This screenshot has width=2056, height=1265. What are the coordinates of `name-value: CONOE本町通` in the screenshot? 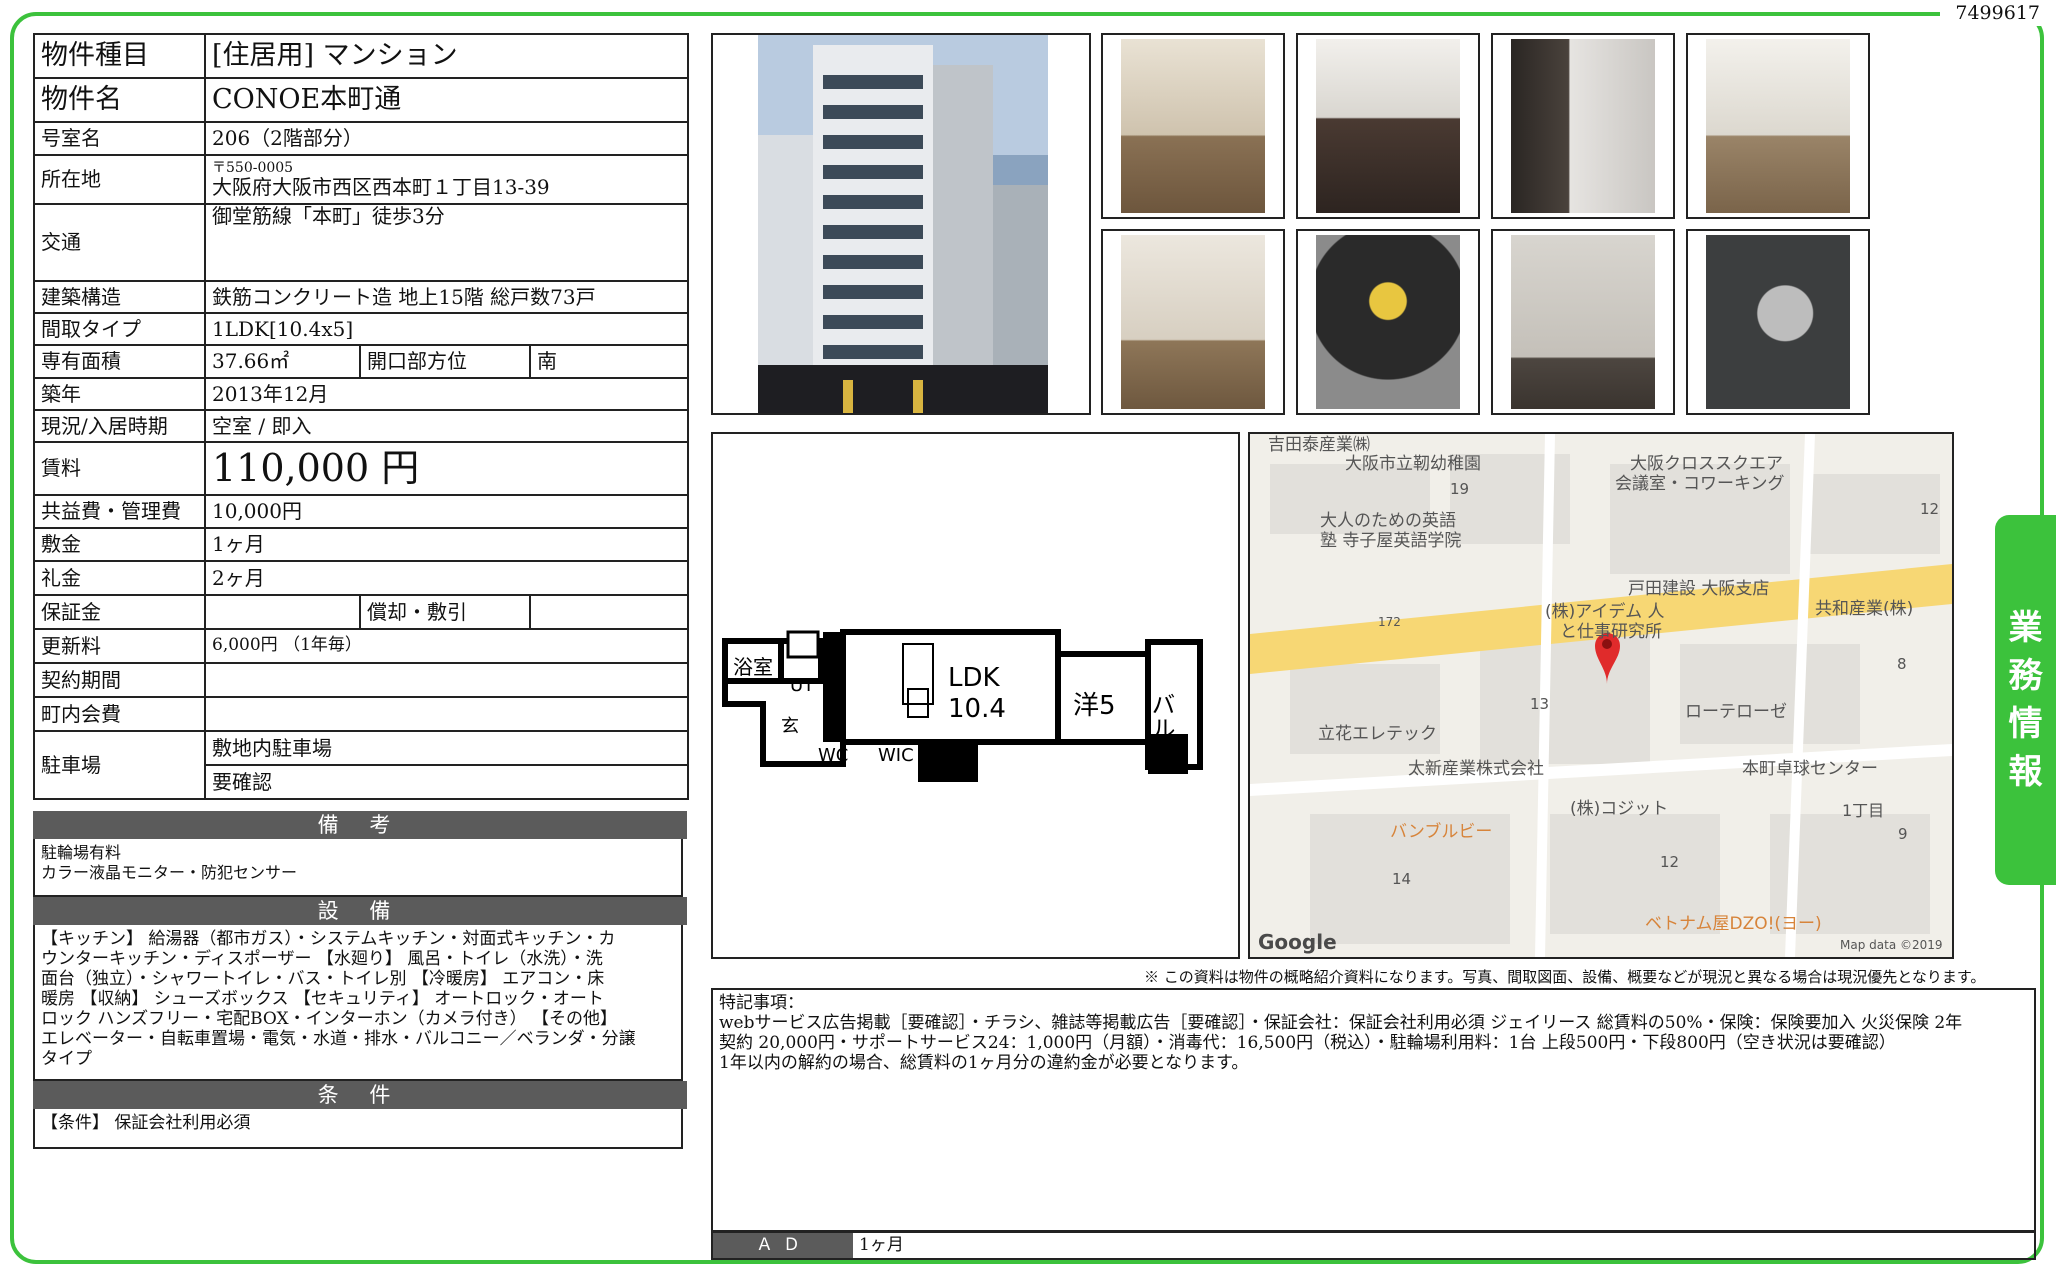 It's located at (446, 100).